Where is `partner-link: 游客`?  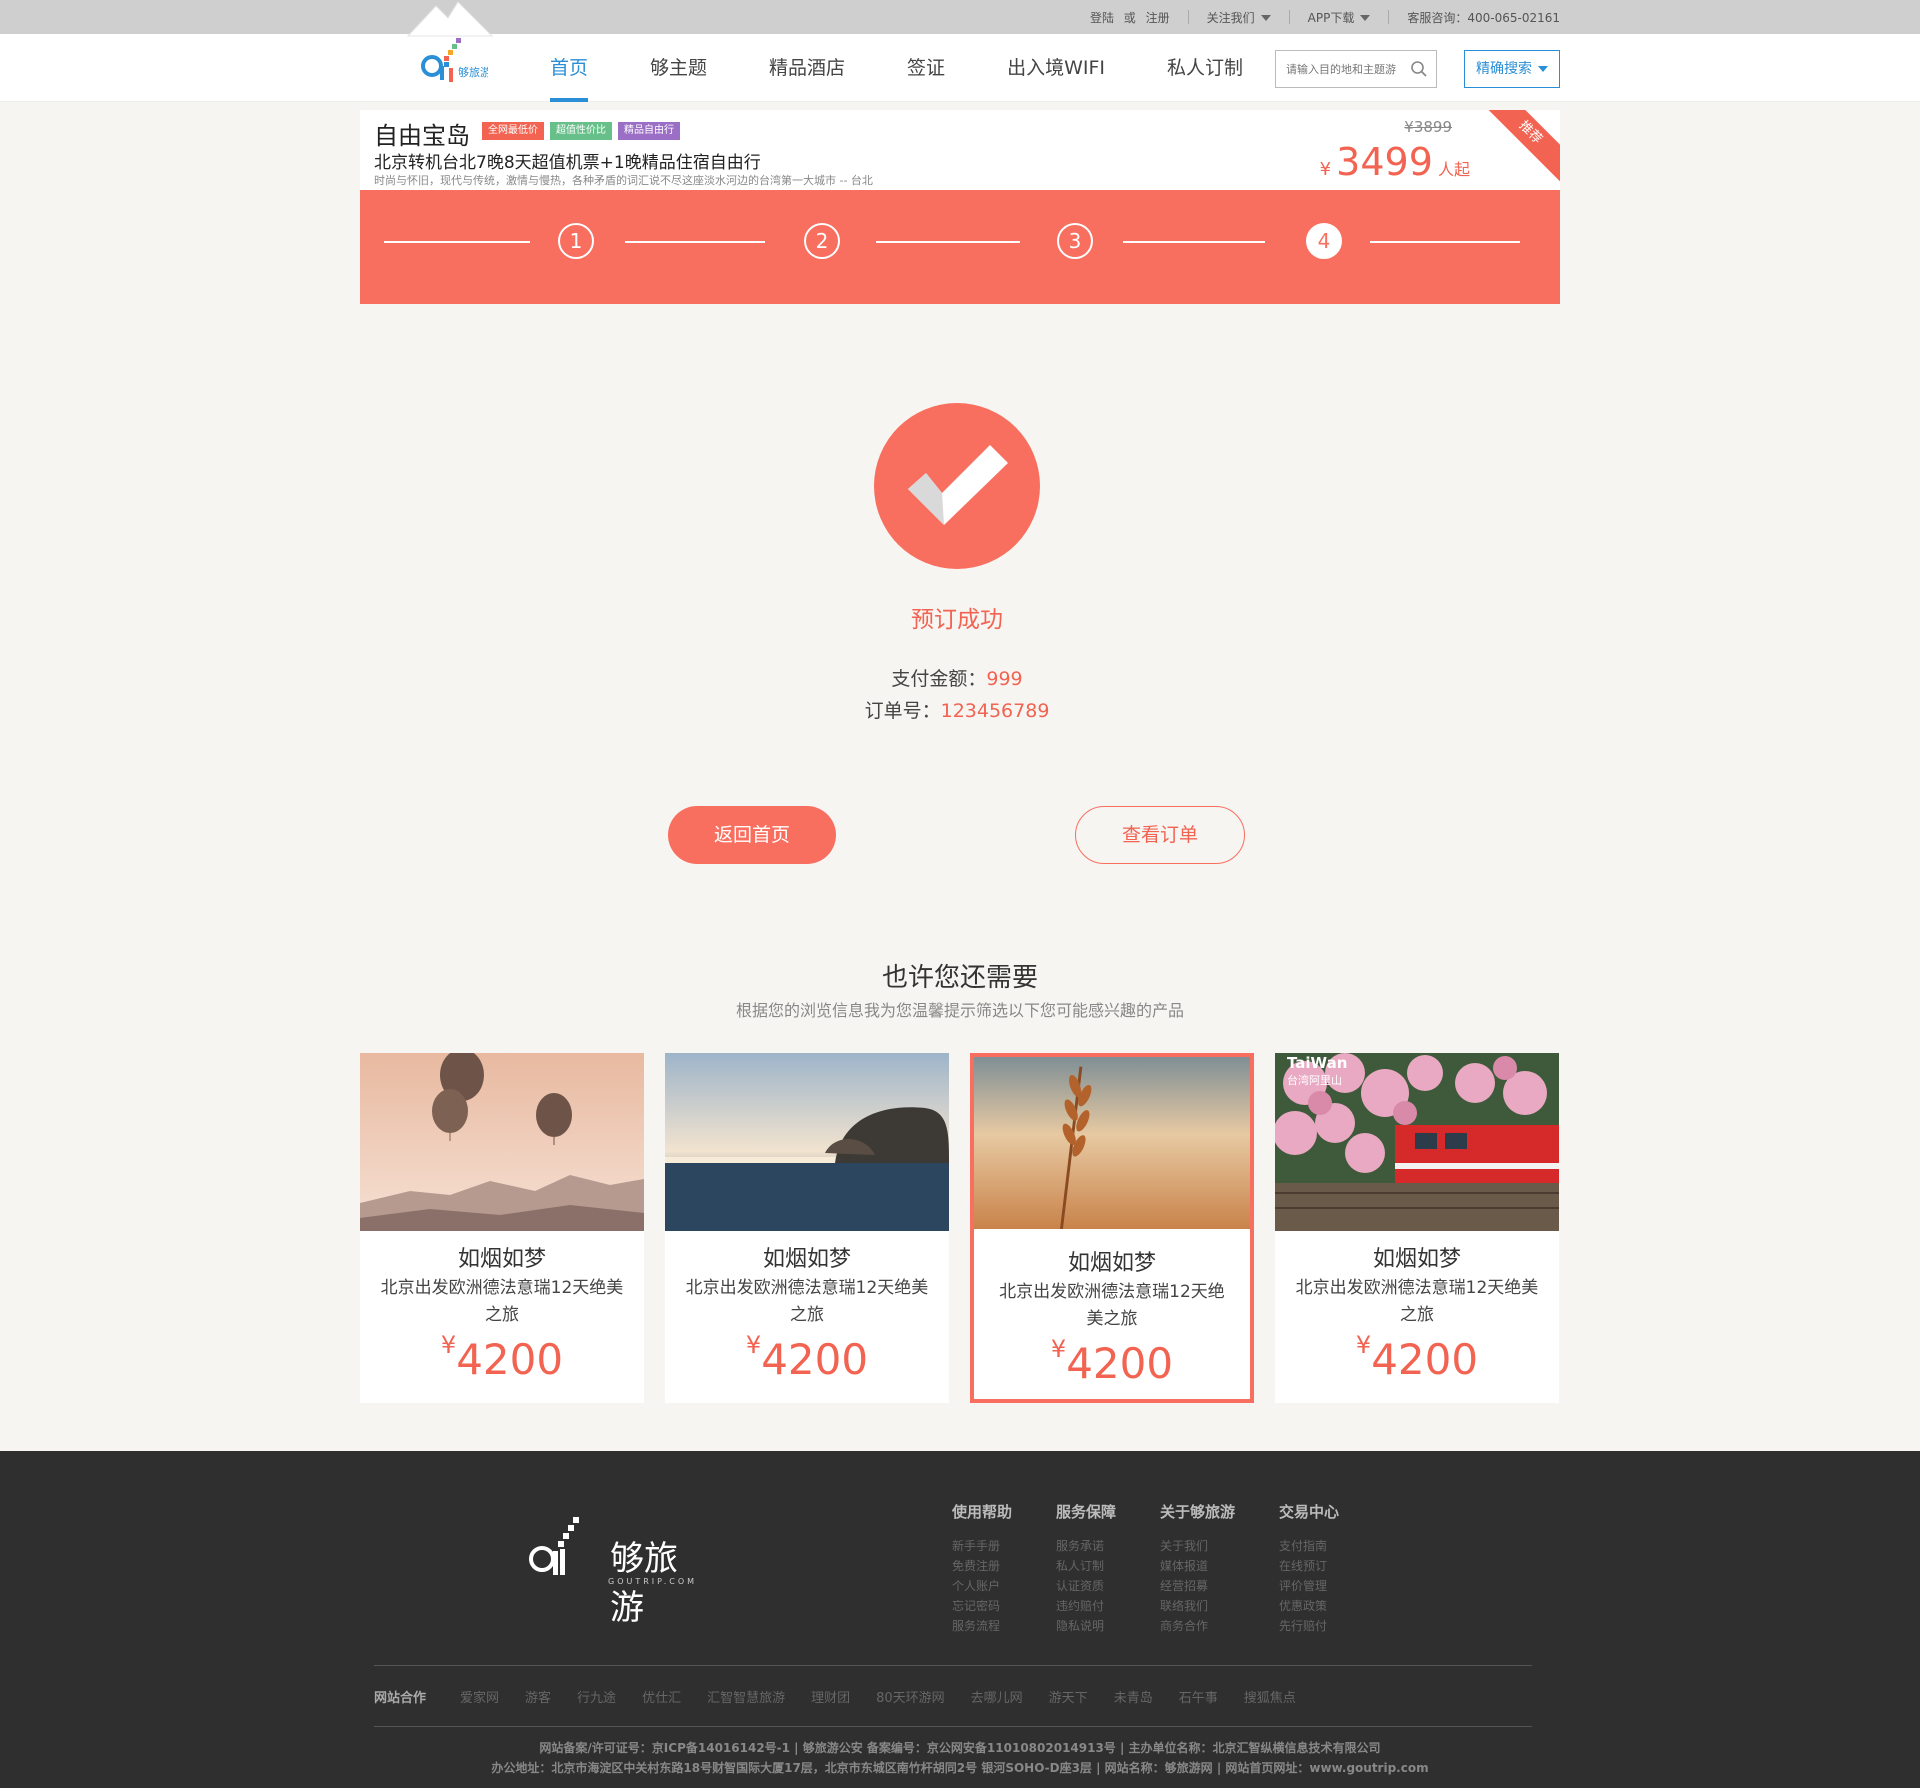 partner-link: 游客 is located at coordinates (538, 1696).